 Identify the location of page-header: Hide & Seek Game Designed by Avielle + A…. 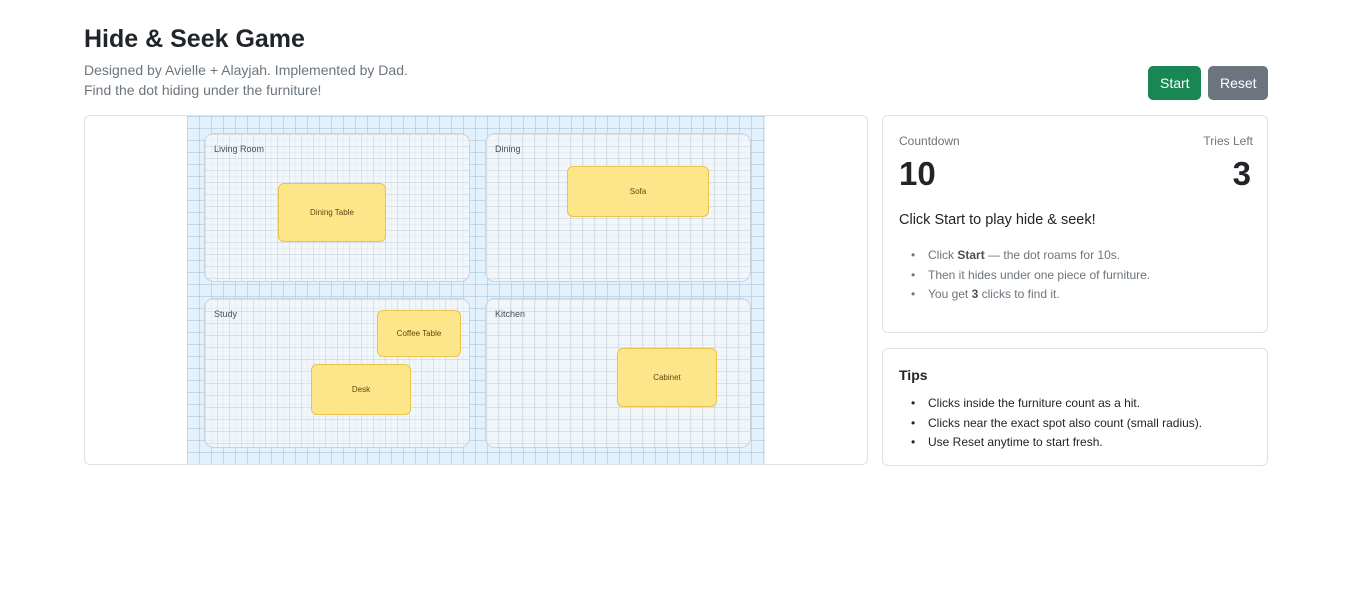
(676, 62).